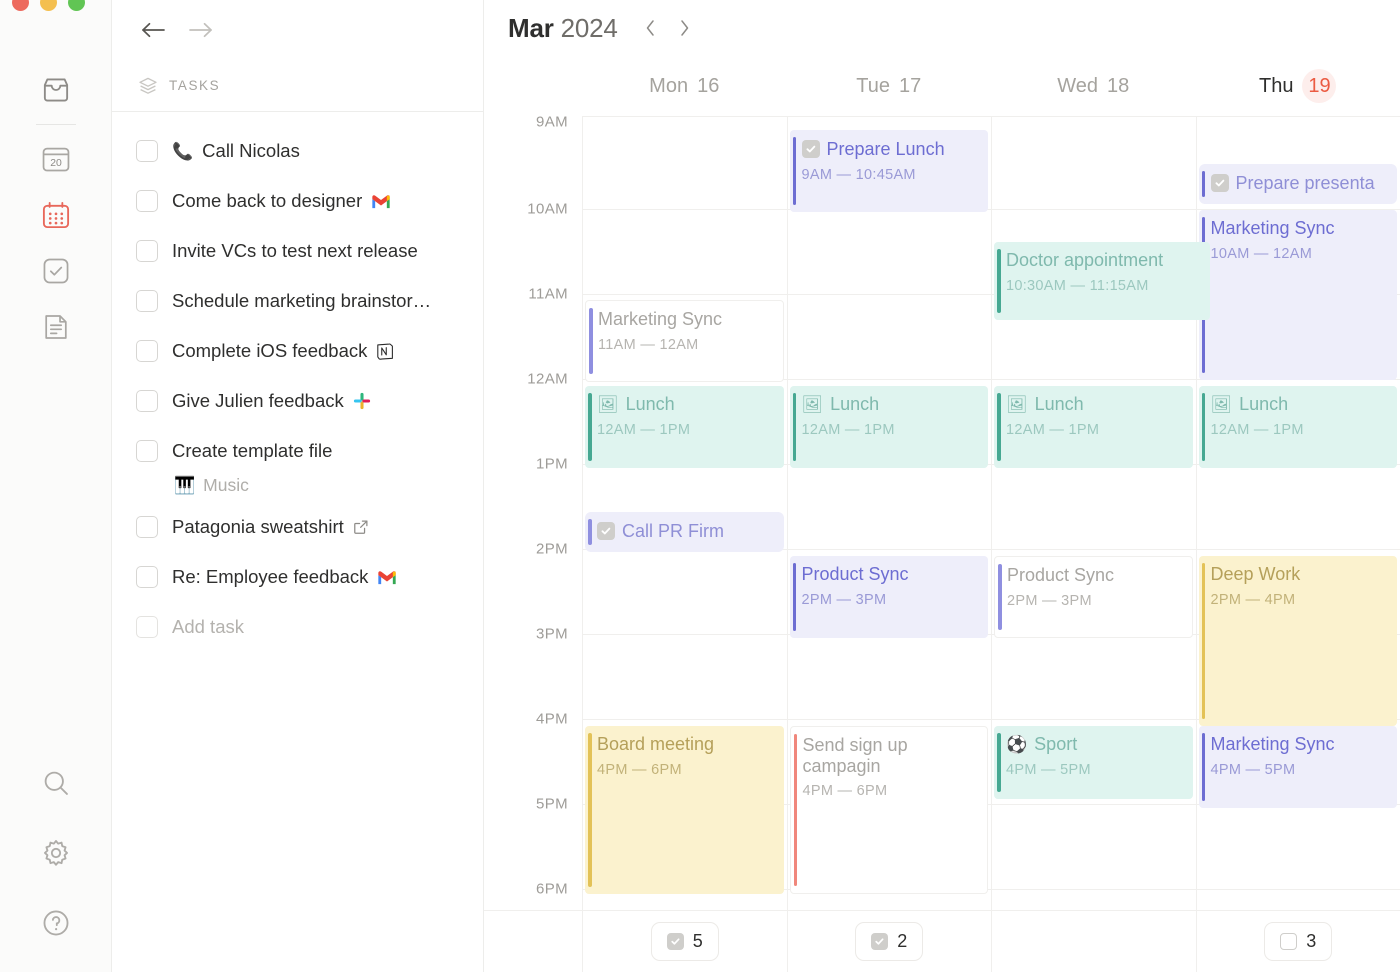 The width and height of the screenshot is (1400, 972). What do you see at coordinates (297, 201) in the screenshot?
I see `task-row: Come back to designer` at bounding box center [297, 201].